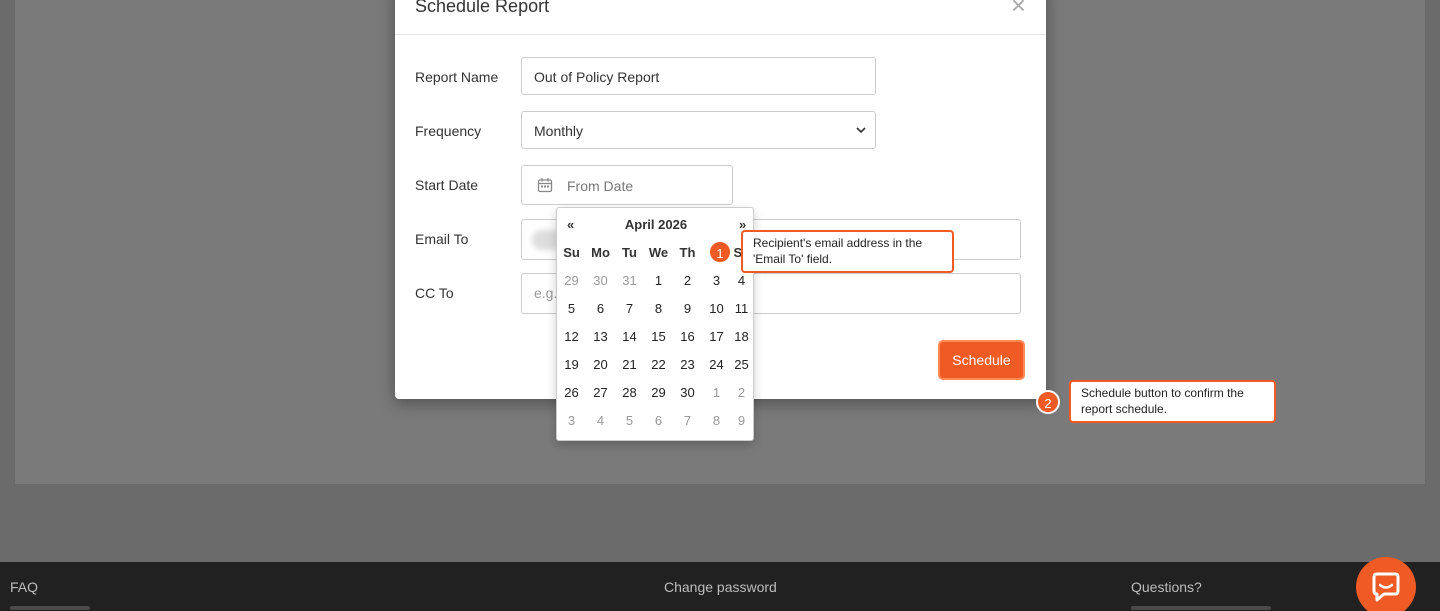 The height and width of the screenshot is (611, 1440). I want to click on calendar-day: 19, so click(571, 365).